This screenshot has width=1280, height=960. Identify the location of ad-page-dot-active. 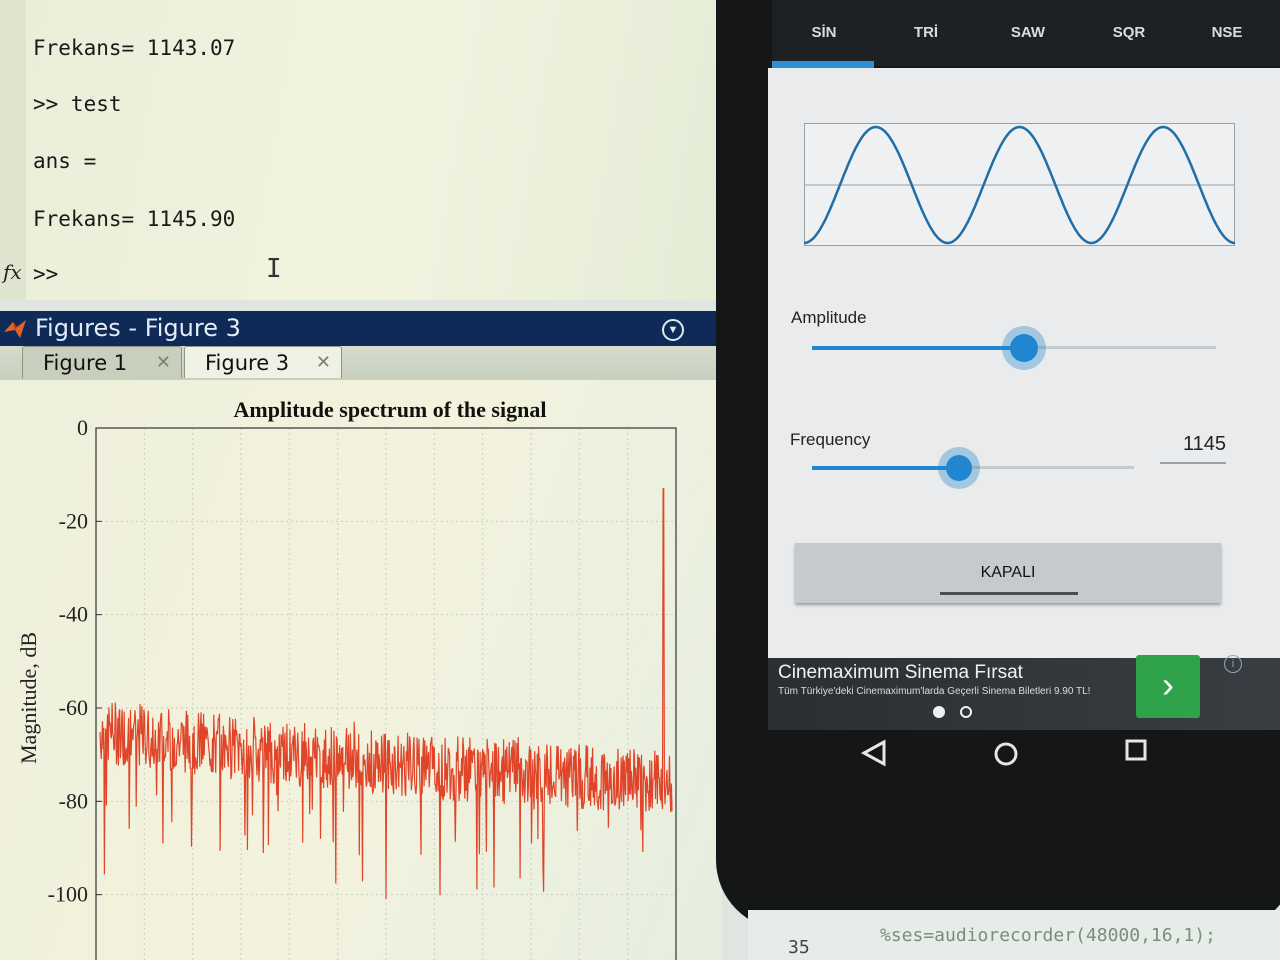
(939, 712).